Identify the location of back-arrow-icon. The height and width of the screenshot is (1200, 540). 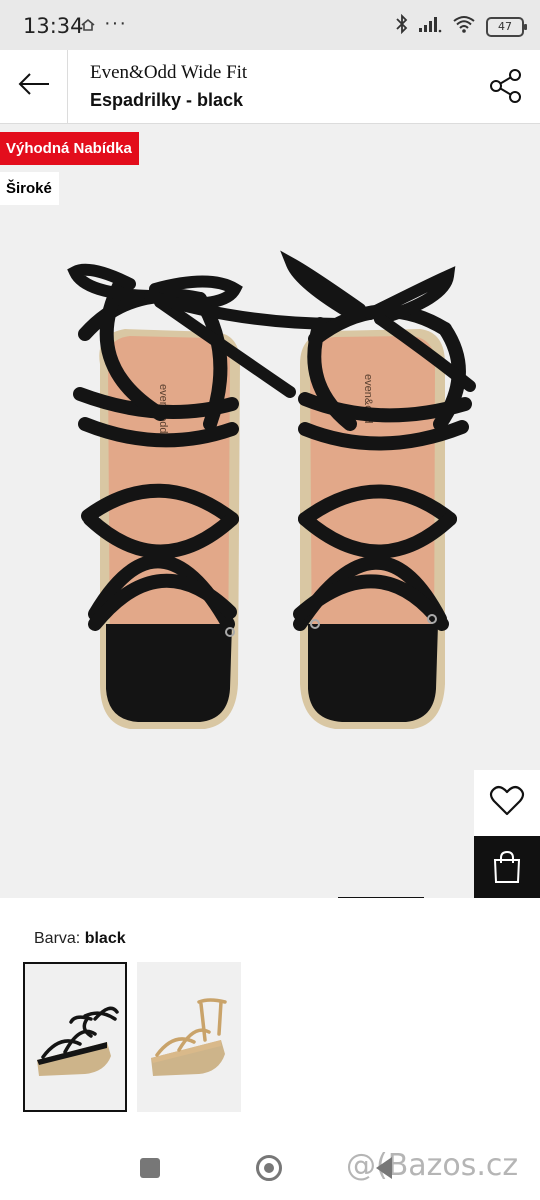
(34, 86).